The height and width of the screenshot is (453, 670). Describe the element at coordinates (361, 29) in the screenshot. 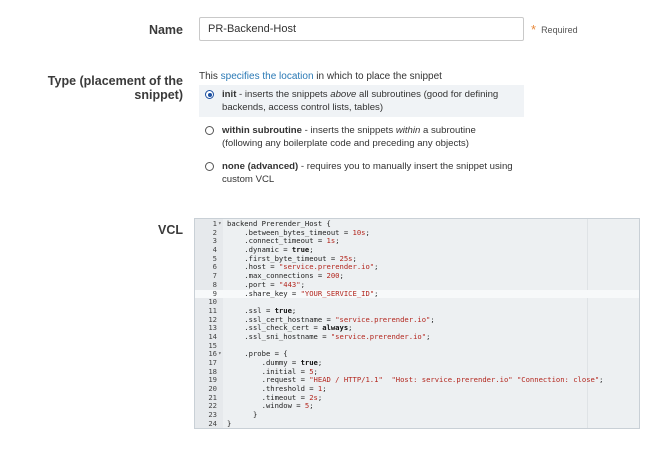

I see `name-input` at that location.